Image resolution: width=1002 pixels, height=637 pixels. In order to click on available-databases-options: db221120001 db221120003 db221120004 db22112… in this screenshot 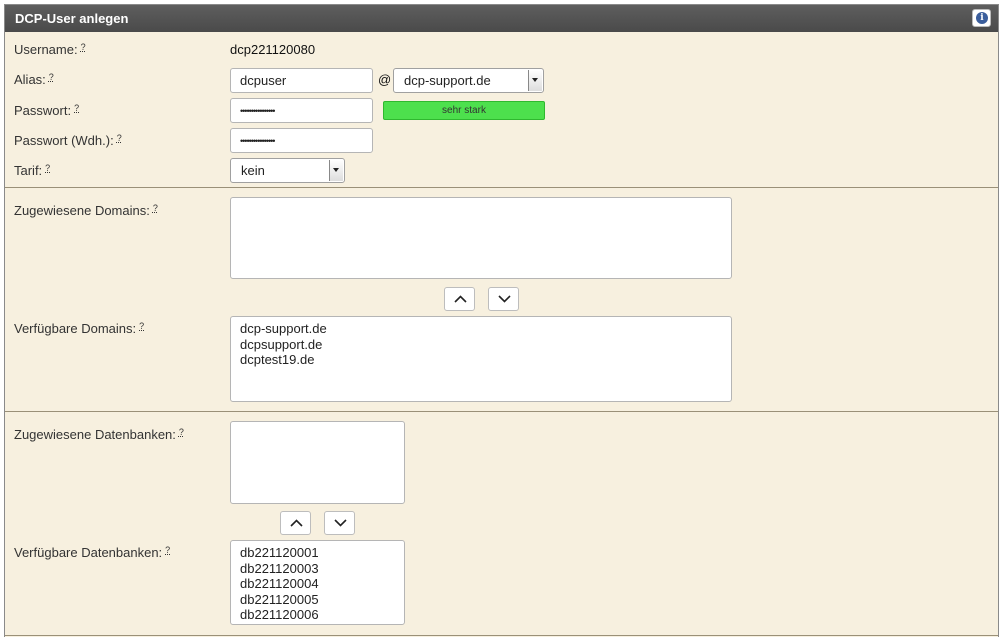, I will do `click(317, 583)`.